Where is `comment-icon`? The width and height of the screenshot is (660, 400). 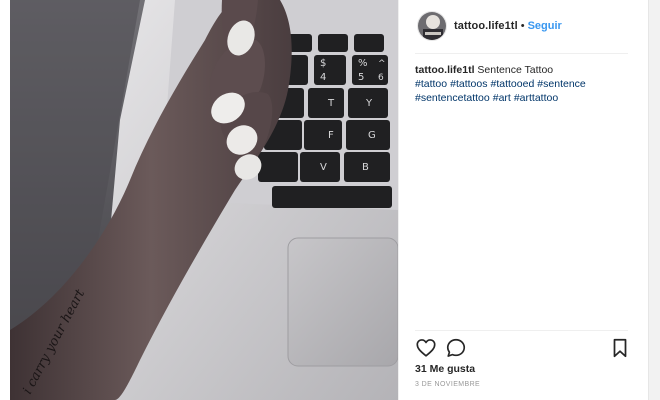 comment-icon is located at coordinates (456, 347).